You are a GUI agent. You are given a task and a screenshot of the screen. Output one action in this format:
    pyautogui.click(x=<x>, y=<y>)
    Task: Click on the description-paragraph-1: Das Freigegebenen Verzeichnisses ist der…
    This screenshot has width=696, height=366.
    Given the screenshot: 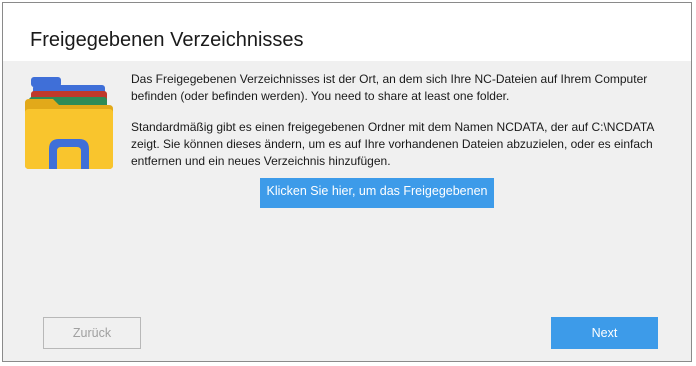 What is the action you would take?
    pyautogui.click(x=389, y=87)
    